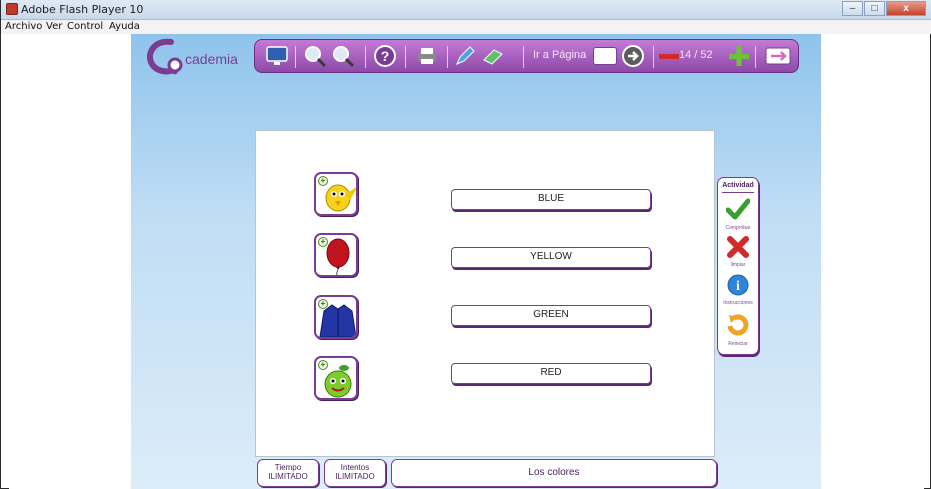 The width and height of the screenshot is (931, 489). Describe the element at coordinates (211, 59) in the screenshot. I see `logo-text: cademia` at that location.